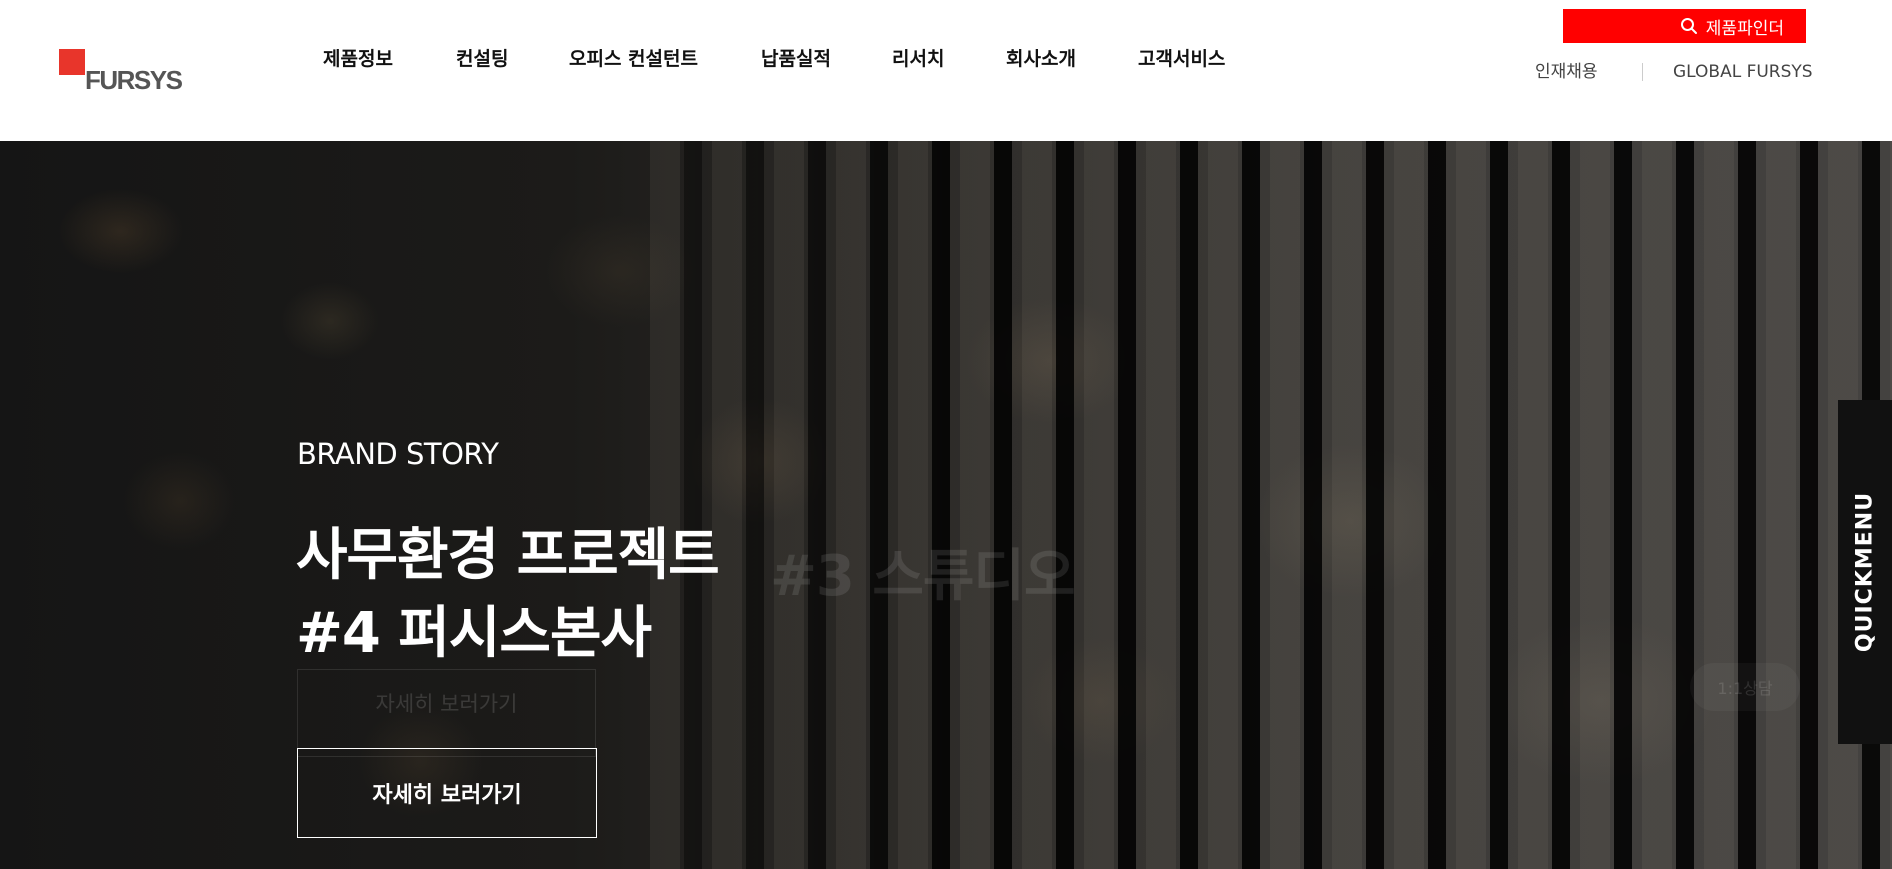 Image resolution: width=1892 pixels, height=869 pixels. Describe the element at coordinates (474, 633) in the screenshot. I see `hero-title-line-2: #4 퍼시스본사` at that location.